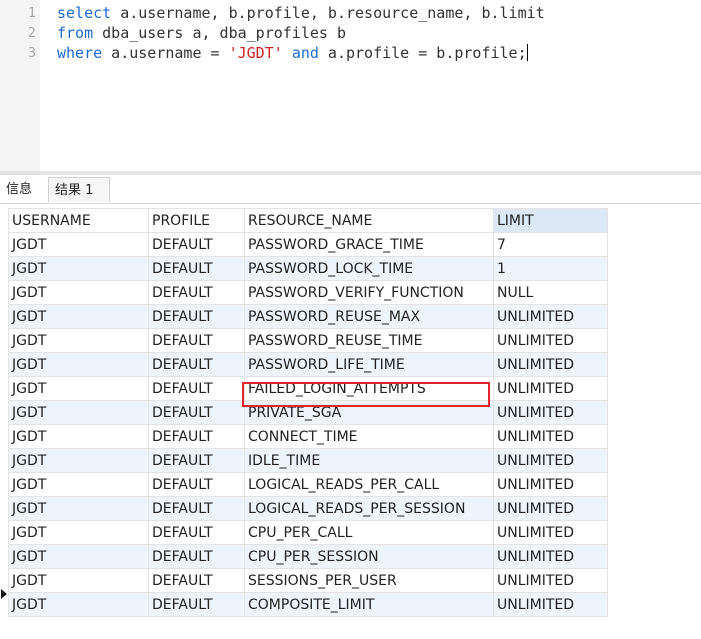 Image resolution: width=701 pixels, height=639 pixels. I want to click on cell-resource-name: PASSWORD_LIFE_TIME, so click(369, 364).